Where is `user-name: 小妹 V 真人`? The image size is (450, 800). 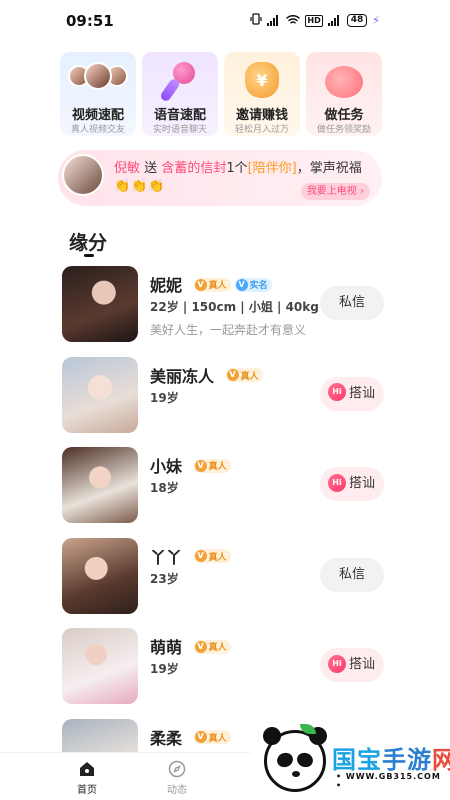
user-name: 小妹 V 真人 is located at coordinates (190, 465).